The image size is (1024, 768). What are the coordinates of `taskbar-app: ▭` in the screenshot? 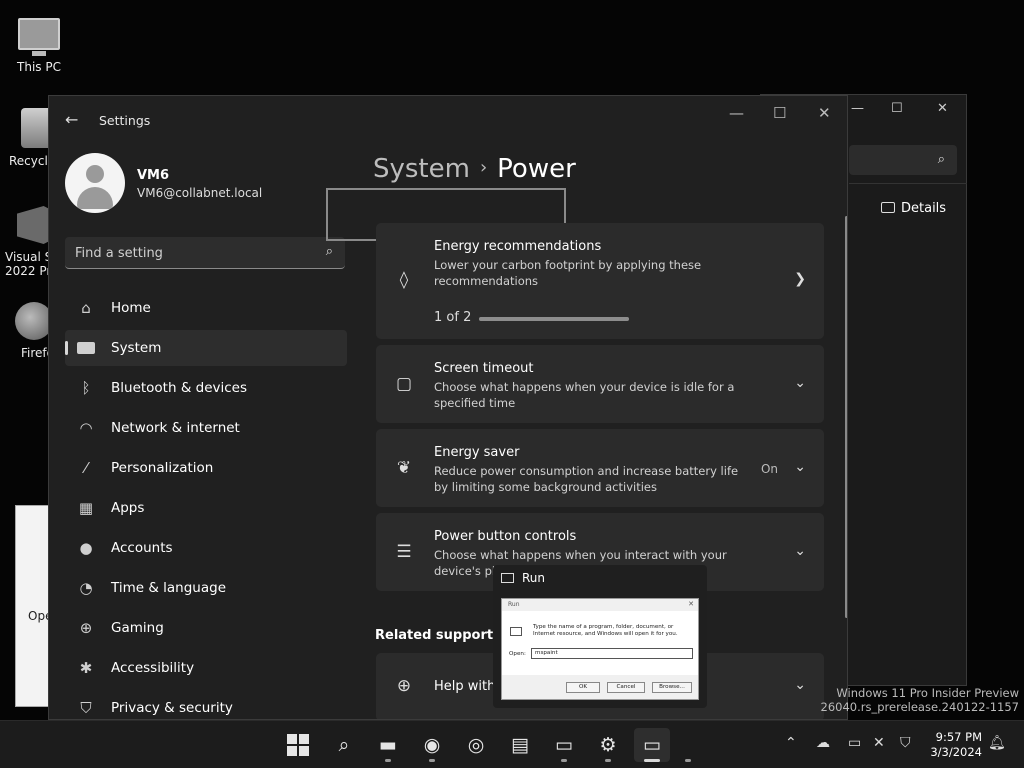 It's located at (564, 745).